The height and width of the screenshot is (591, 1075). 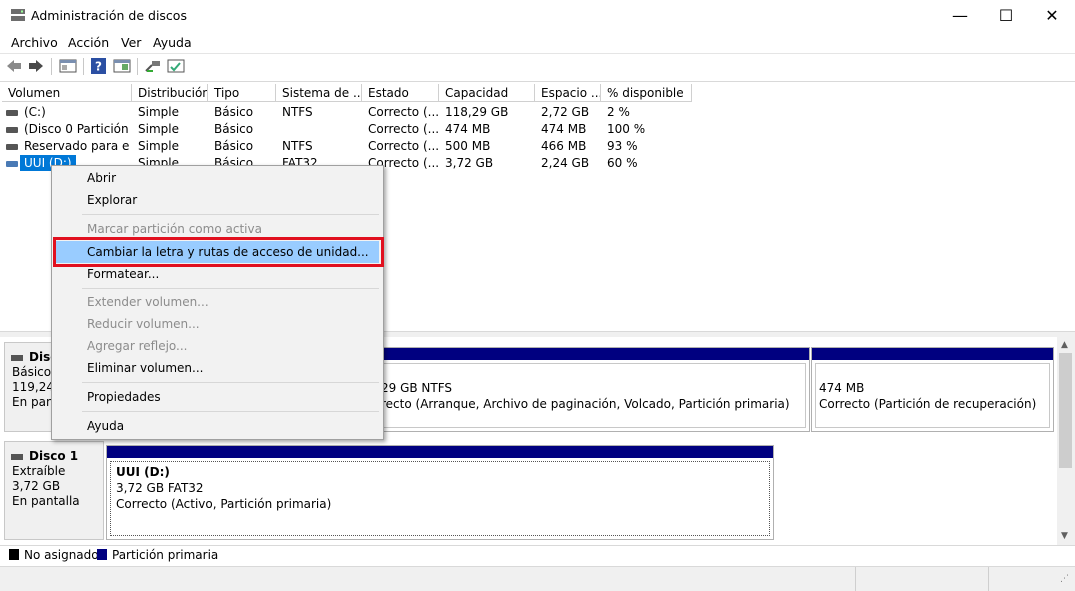 What do you see at coordinates (537, 578) in the screenshot?
I see `status-bar: ⋰` at bounding box center [537, 578].